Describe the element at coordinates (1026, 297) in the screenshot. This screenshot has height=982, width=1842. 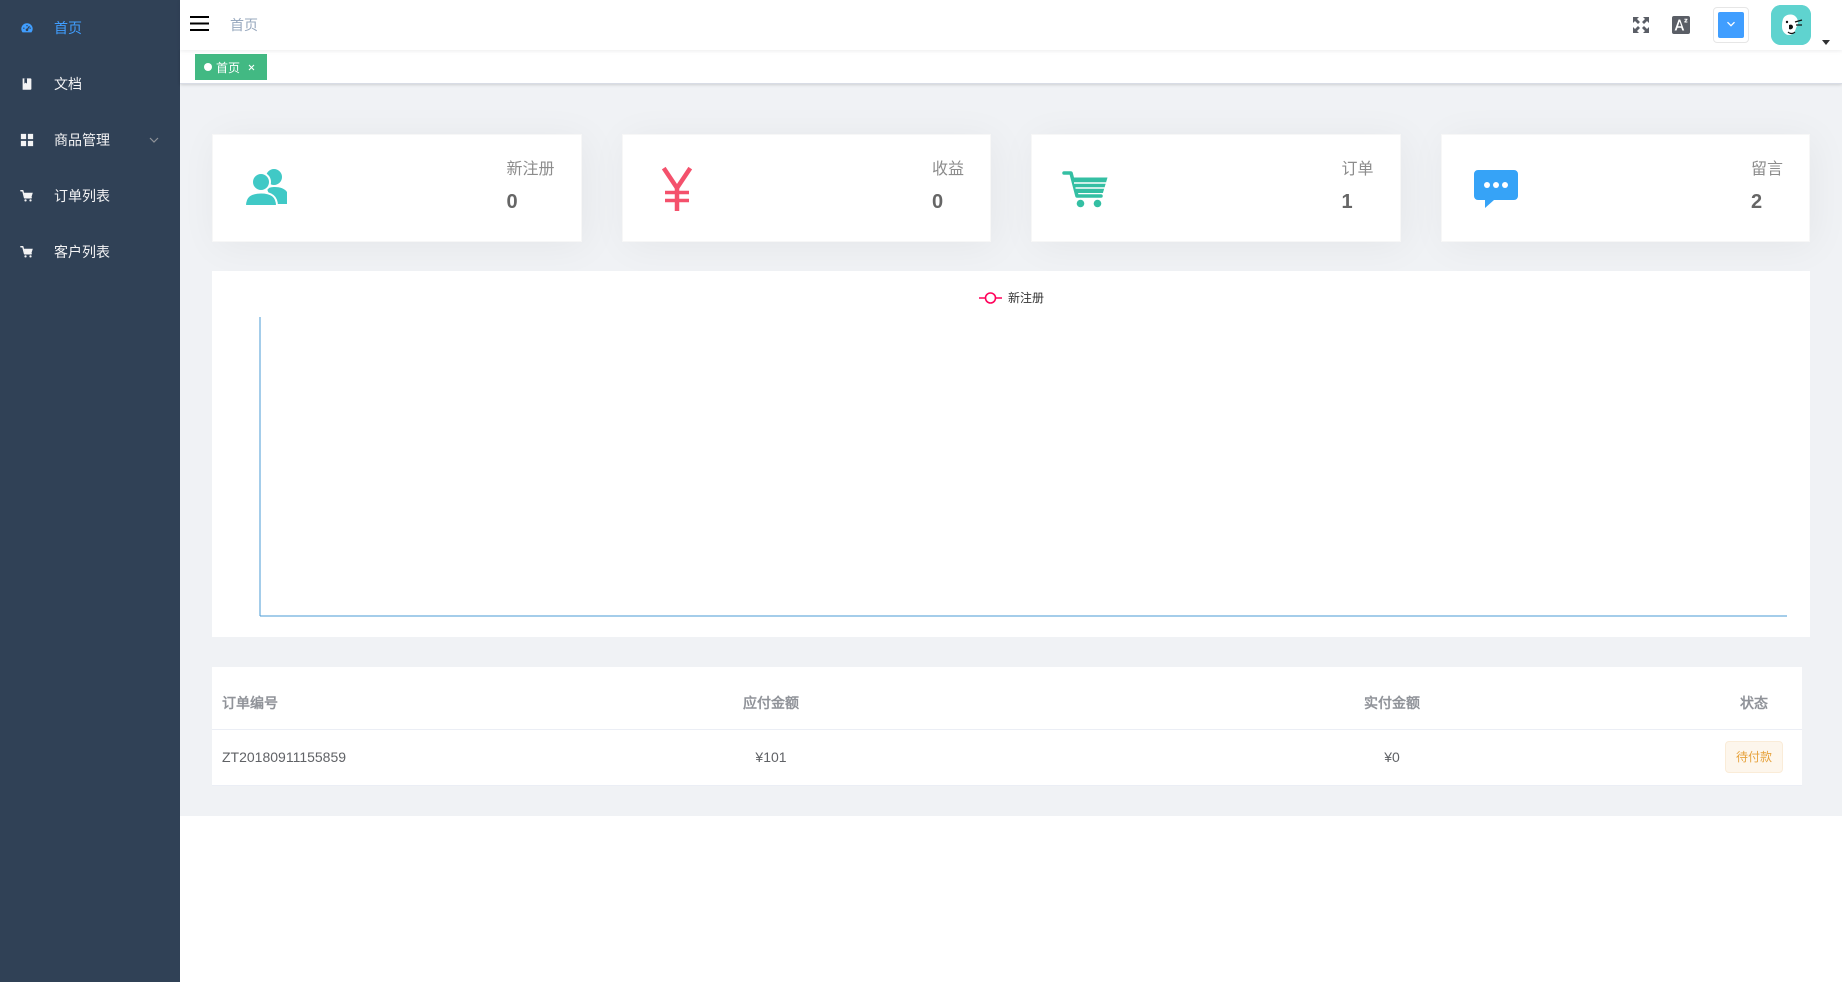
I see `legend-label: 新注册` at that location.